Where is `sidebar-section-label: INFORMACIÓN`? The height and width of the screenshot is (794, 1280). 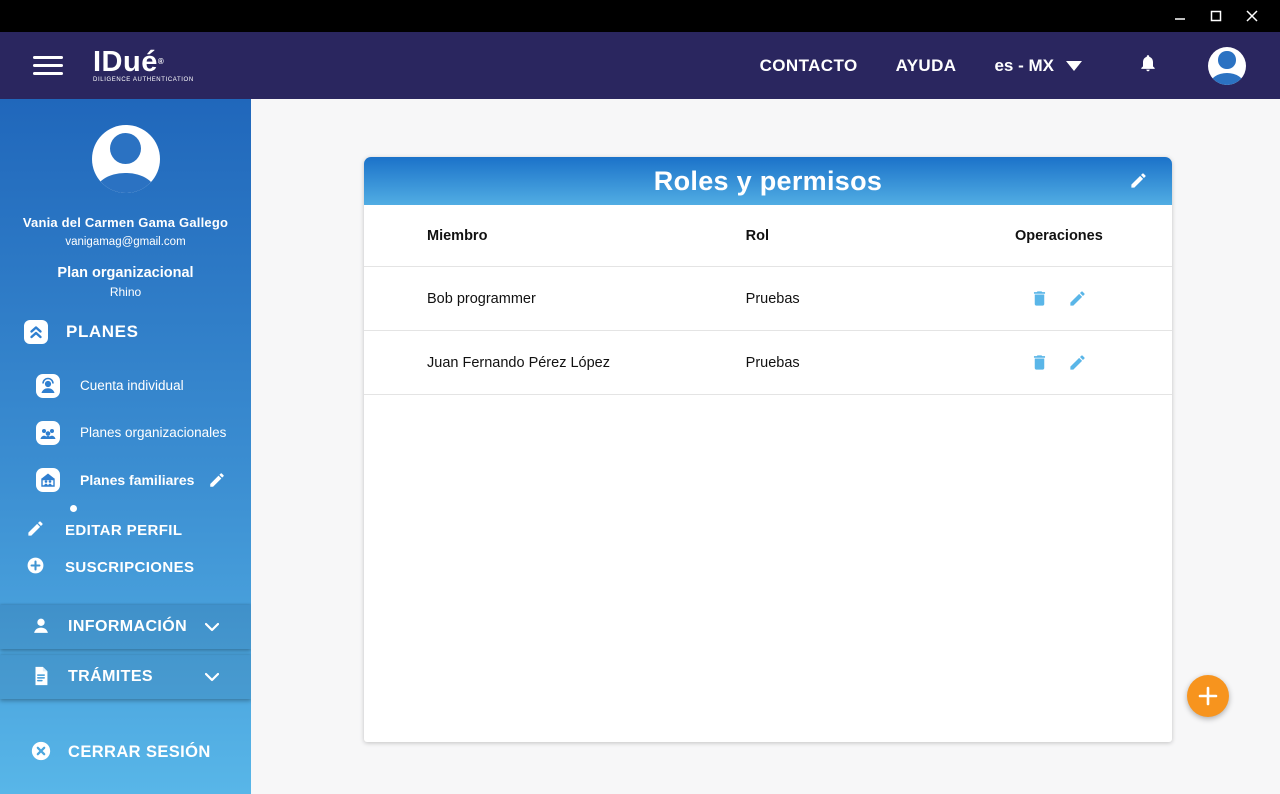 sidebar-section-label: INFORMACIÓN is located at coordinates (128, 626).